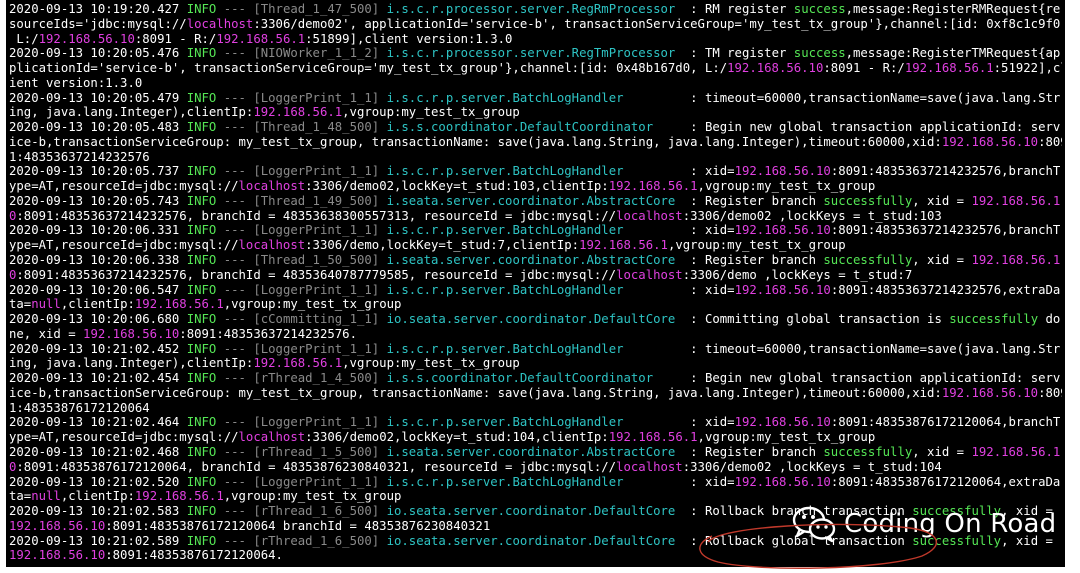 The height and width of the screenshot is (573, 1080). Describe the element at coordinates (812, 466) in the screenshot. I see `log-message: :3306/demo02 ,lockKeys = t_stud:104` at that location.